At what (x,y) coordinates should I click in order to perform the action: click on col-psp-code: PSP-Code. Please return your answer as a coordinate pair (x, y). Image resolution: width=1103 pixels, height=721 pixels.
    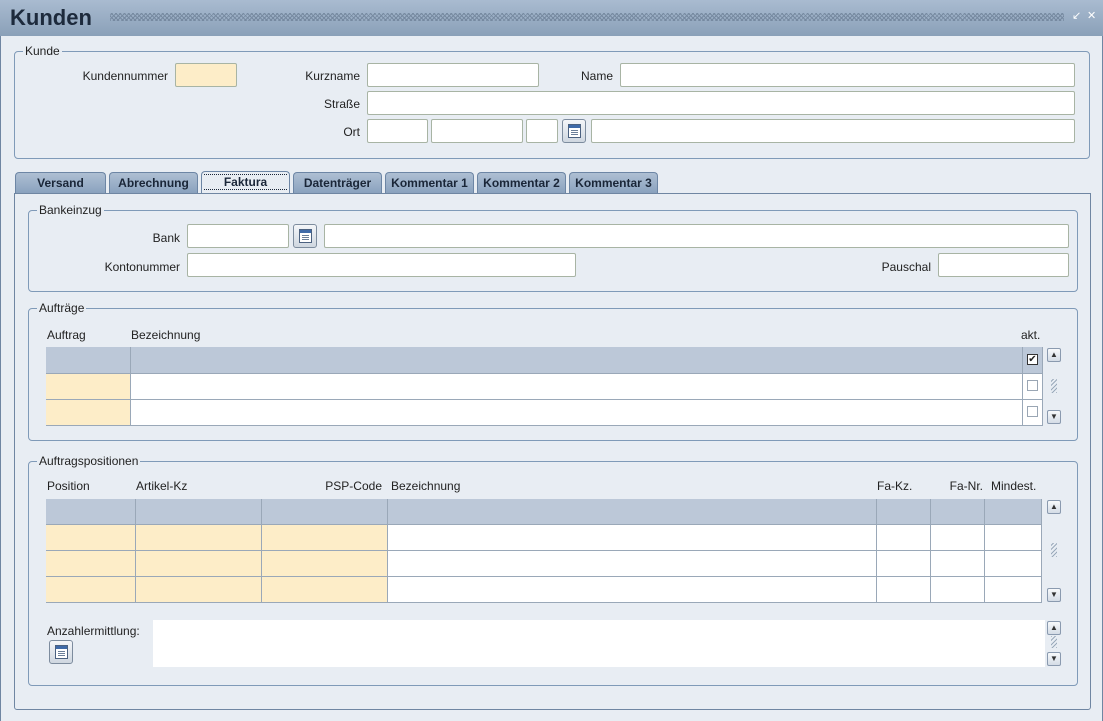
    Looking at the image, I should click on (353, 486).